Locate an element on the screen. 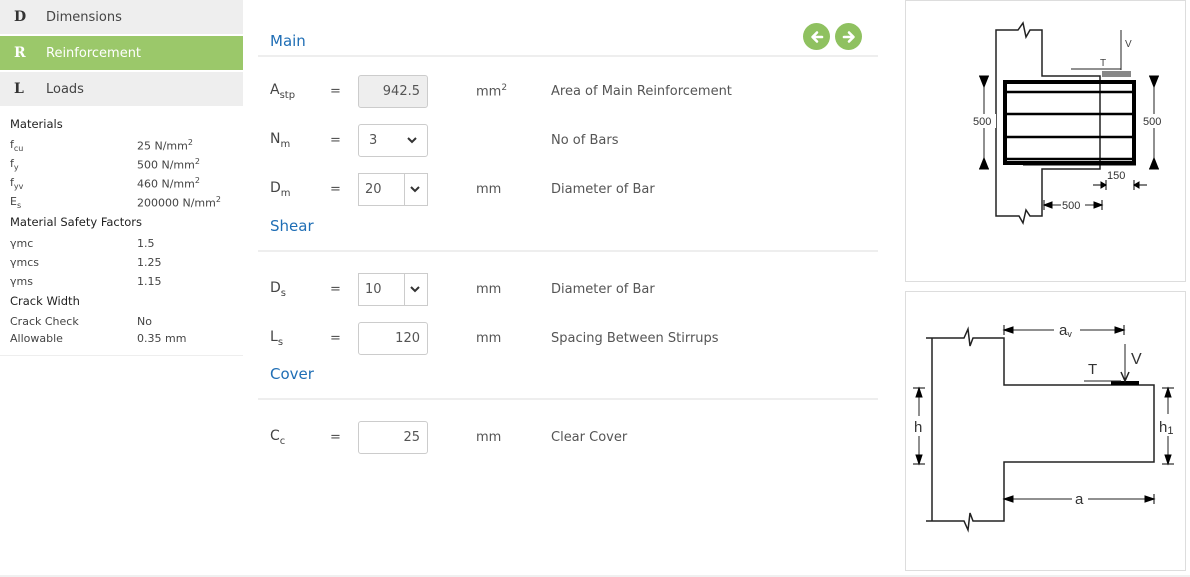 Image resolution: width=1190 pixels, height=577 pixels. nav-label: Loads is located at coordinates (65, 89).